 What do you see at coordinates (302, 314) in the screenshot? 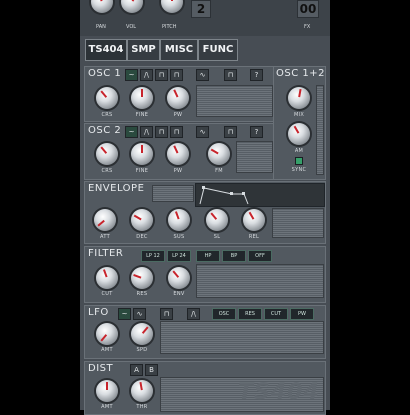
I see `lfo-target-pw-button: PW` at bounding box center [302, 314].